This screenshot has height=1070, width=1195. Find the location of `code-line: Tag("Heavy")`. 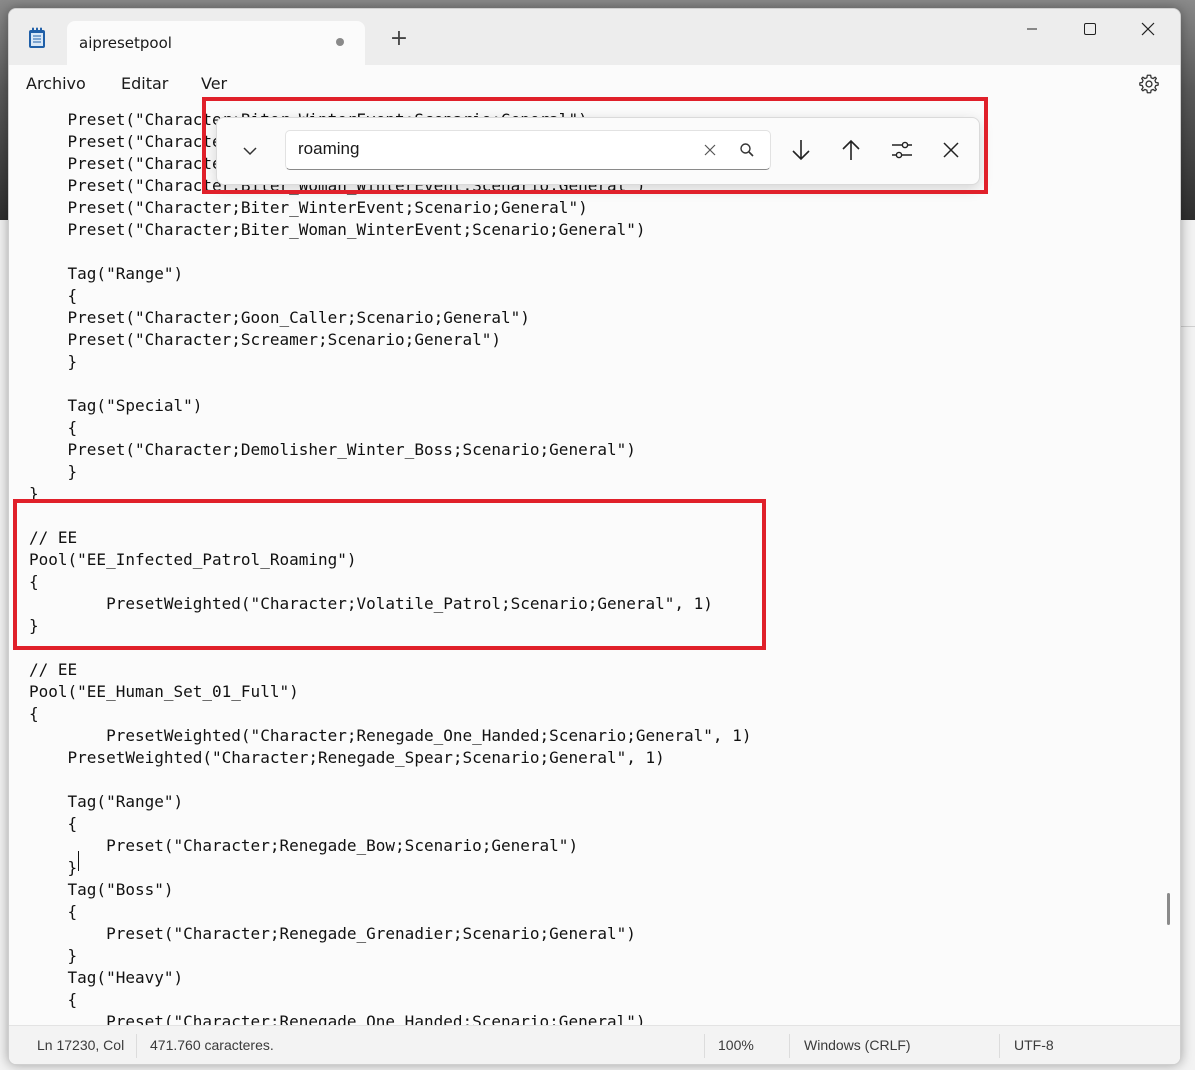

code-line: Tag("Heavy") is located at coordinates (106, 977).